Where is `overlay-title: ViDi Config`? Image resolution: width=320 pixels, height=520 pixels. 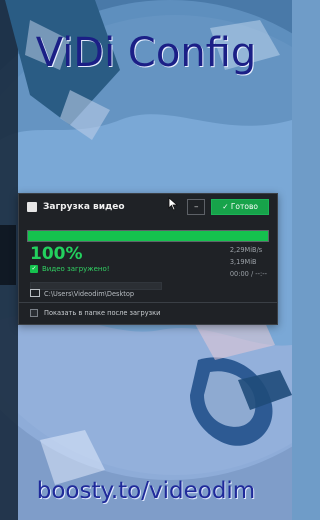
overlay-title: ViDi Config is located at coordinates (146, 53).